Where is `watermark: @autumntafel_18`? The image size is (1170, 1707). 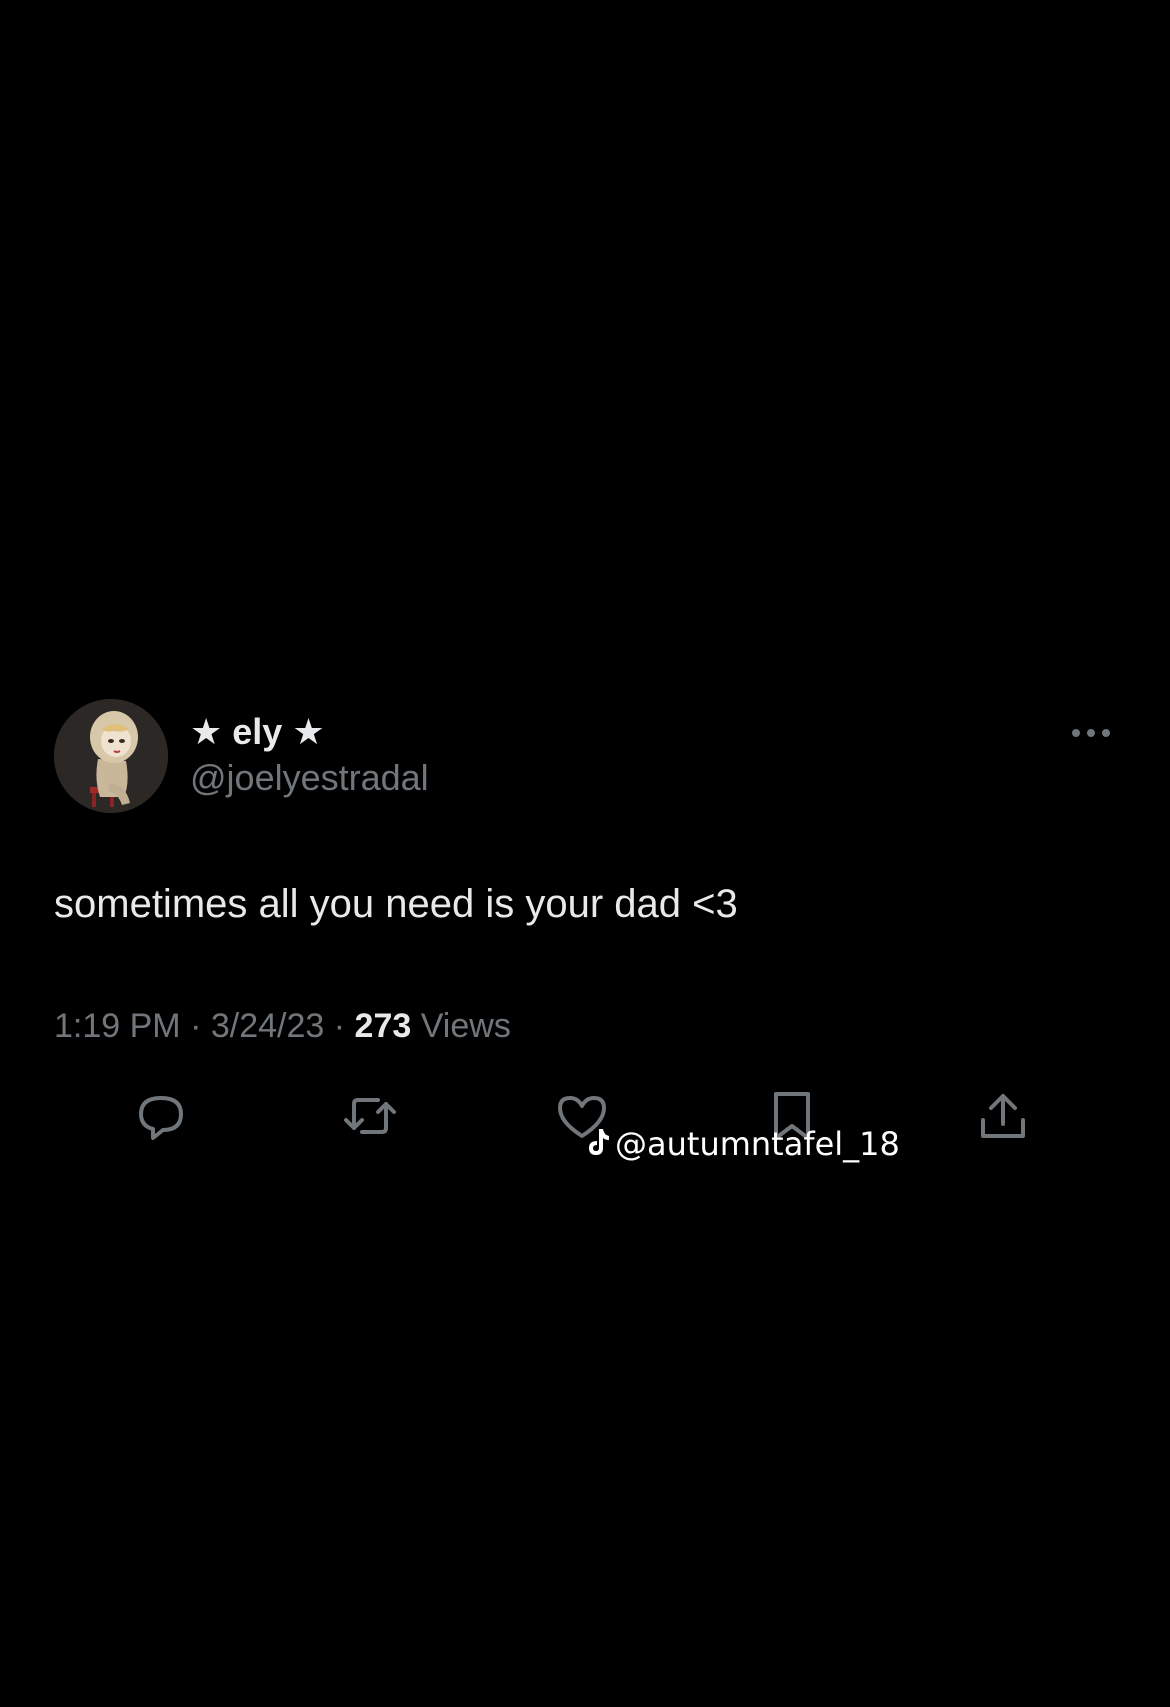
watermark: @autumntafel_18 is located at coordinates (742, 1145).